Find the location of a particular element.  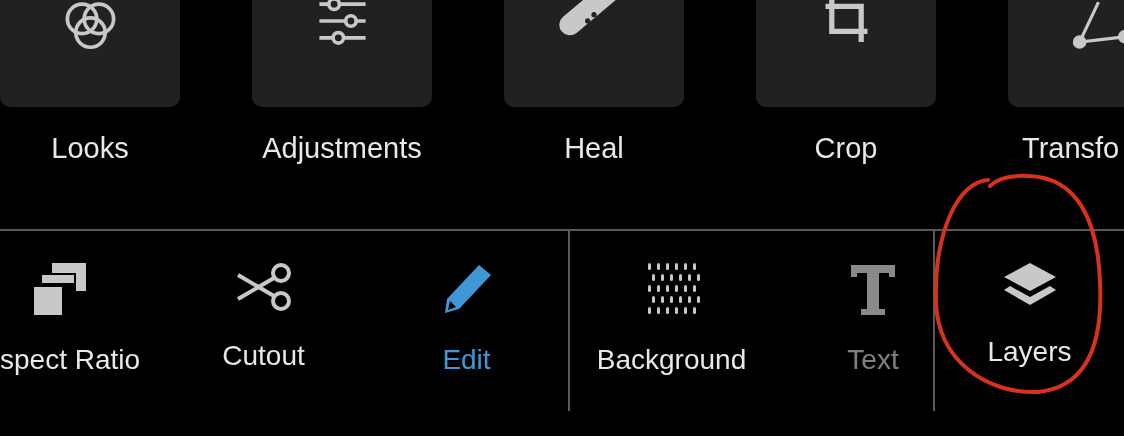

tool-label: Crop is located at coordinates (846, 148).